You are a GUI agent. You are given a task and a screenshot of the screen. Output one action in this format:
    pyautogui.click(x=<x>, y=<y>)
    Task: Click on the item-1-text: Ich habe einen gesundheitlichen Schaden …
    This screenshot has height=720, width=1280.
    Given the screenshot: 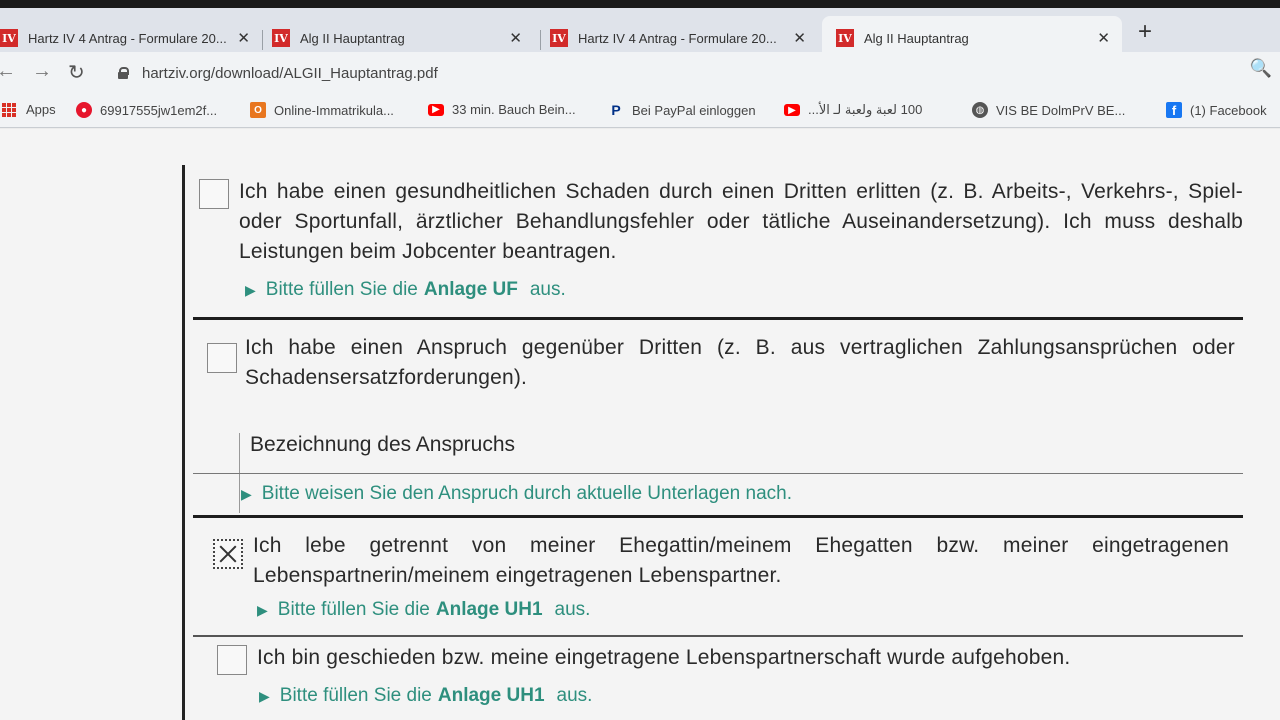 What is the action you would take?
    pyautogui.click(x=741, y=221)
    